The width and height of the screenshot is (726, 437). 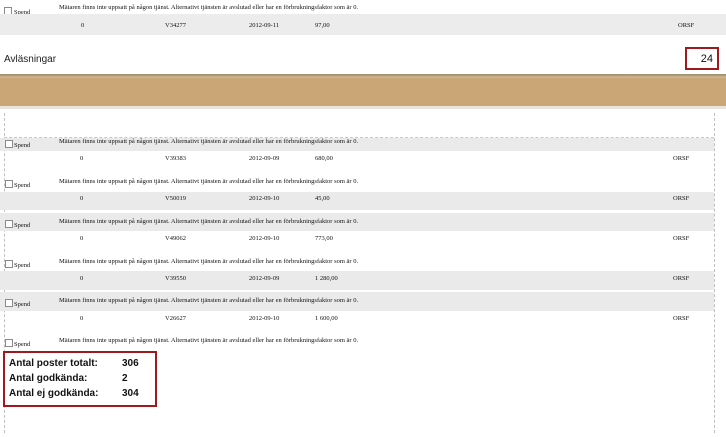 I want to click on record-meter: V34277, so click(x=175, y=25).